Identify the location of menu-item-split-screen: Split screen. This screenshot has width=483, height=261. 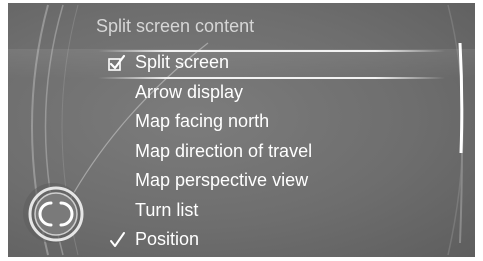
(241, 64).